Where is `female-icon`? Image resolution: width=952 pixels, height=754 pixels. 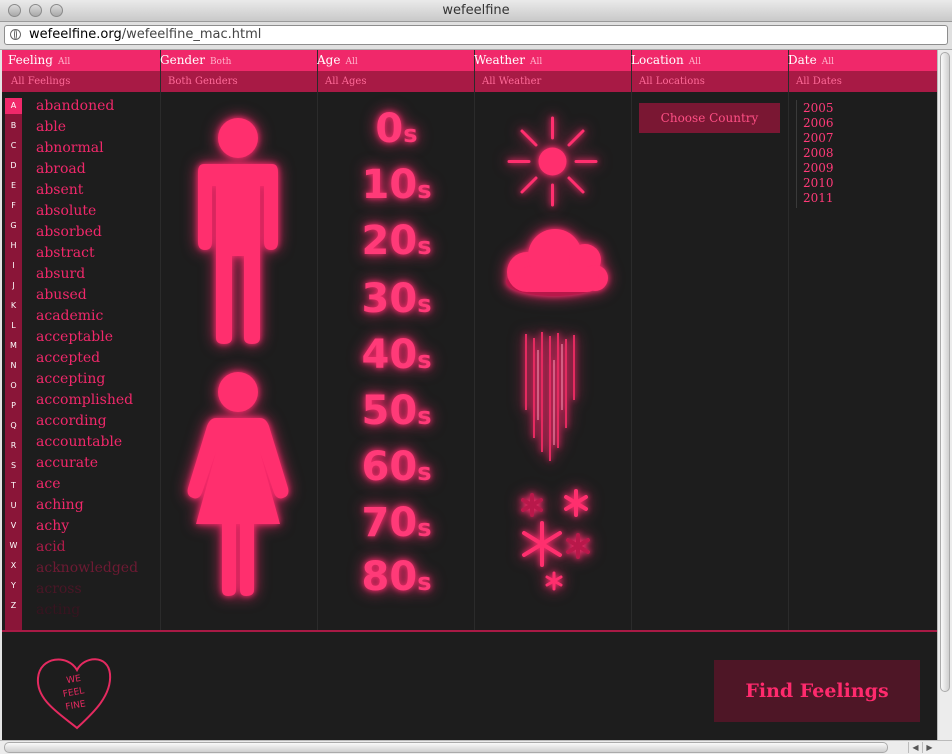 female-icon is located at coordinates (238, 484).